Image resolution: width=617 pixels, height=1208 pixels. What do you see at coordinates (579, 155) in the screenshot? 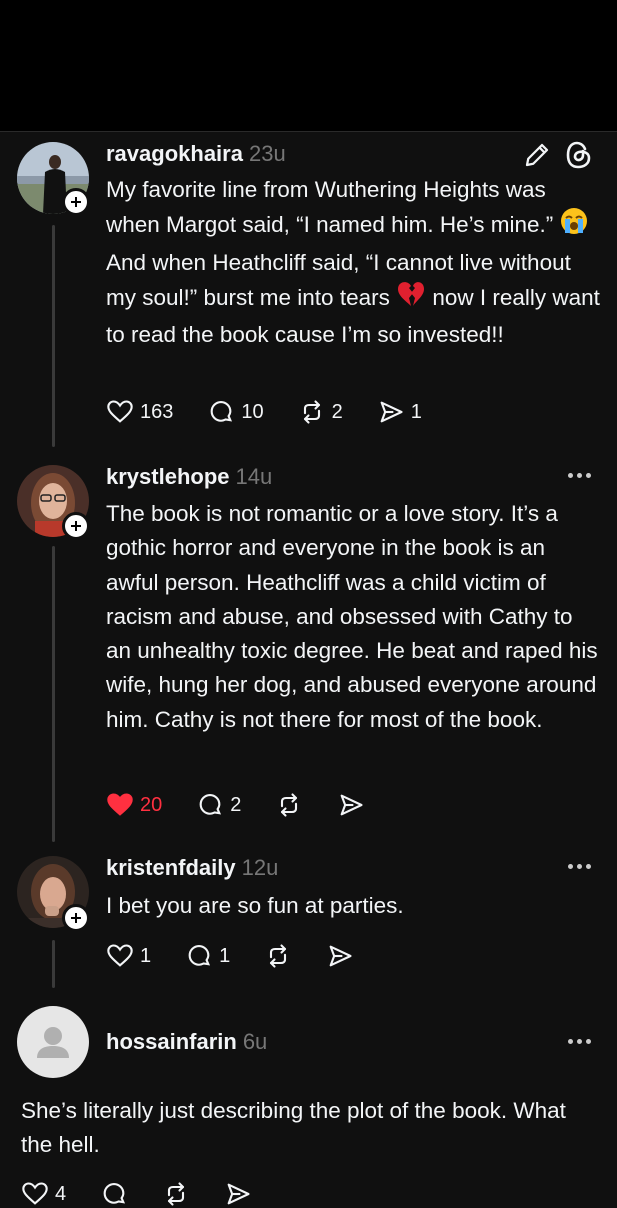
I see `threads-logo-icon` at bounding box center [579, 155].